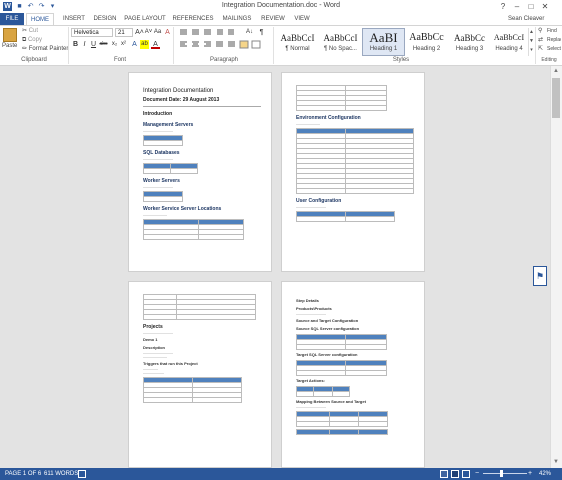 The width and height of the screenshot is (562, 480). Describe the element at coordinates (23, 474) in the screenshot. I see `page-count: PAGE 1 OF 6` at that location.